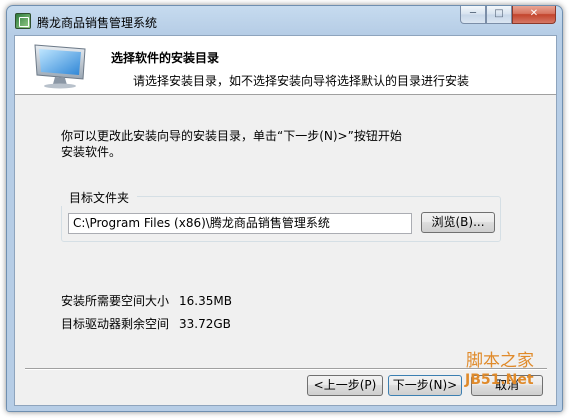  What do you see at coordinates (60, 66) in the screenshot?
I see `computer-monitor-icon` at bounding box center [60, 66].